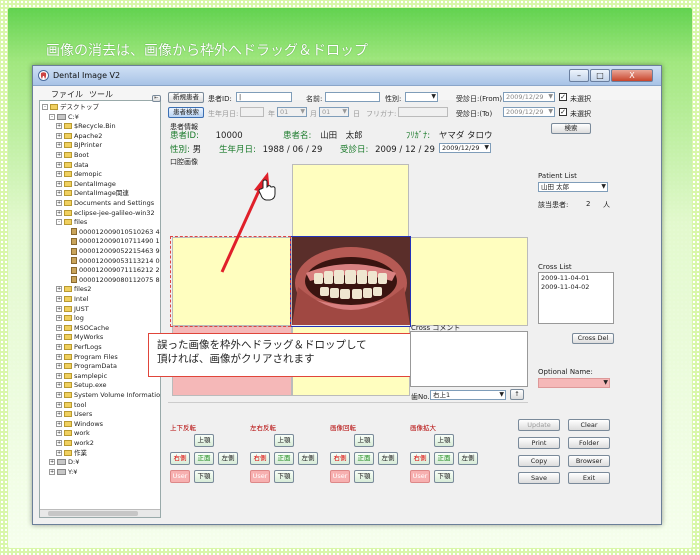 The height and width of the screenshot is (555, 700). What do you see at coordinates (72, 155) in the screenshot?
I see `tree-item: + Boot` at bounding box center [72, 155].